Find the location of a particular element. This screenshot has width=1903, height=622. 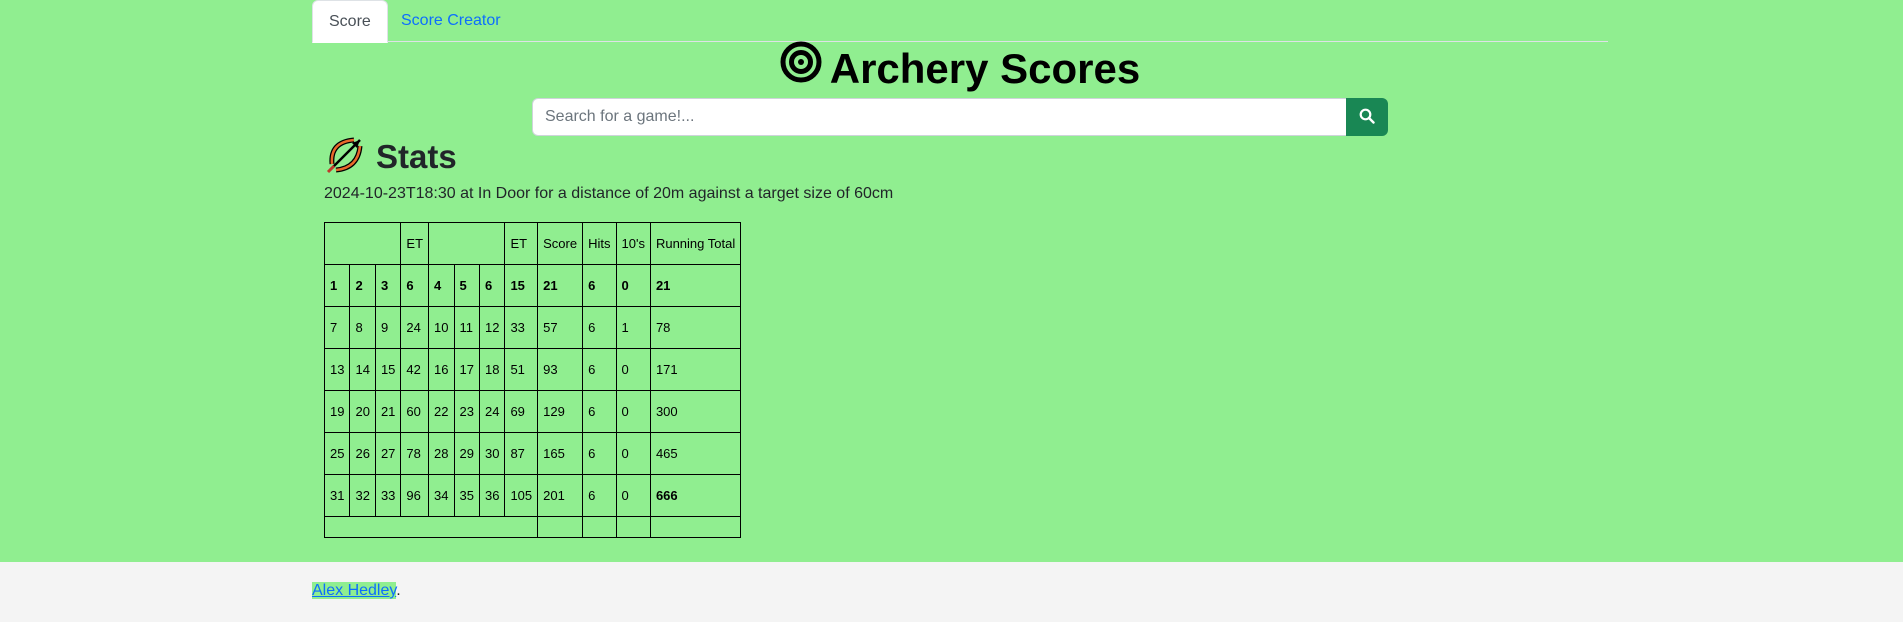

table-cell: 5 is located at coordinates (466, 285).